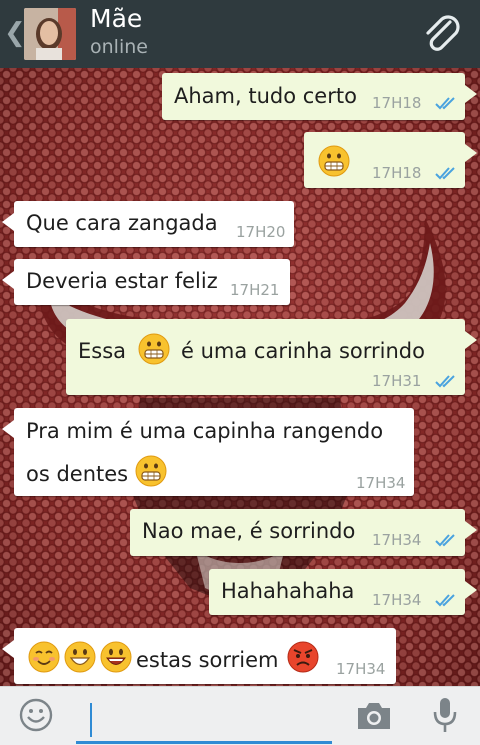  I want to click on message-bubble-incoming: estas sorriem 17H34, so click(199, 656).